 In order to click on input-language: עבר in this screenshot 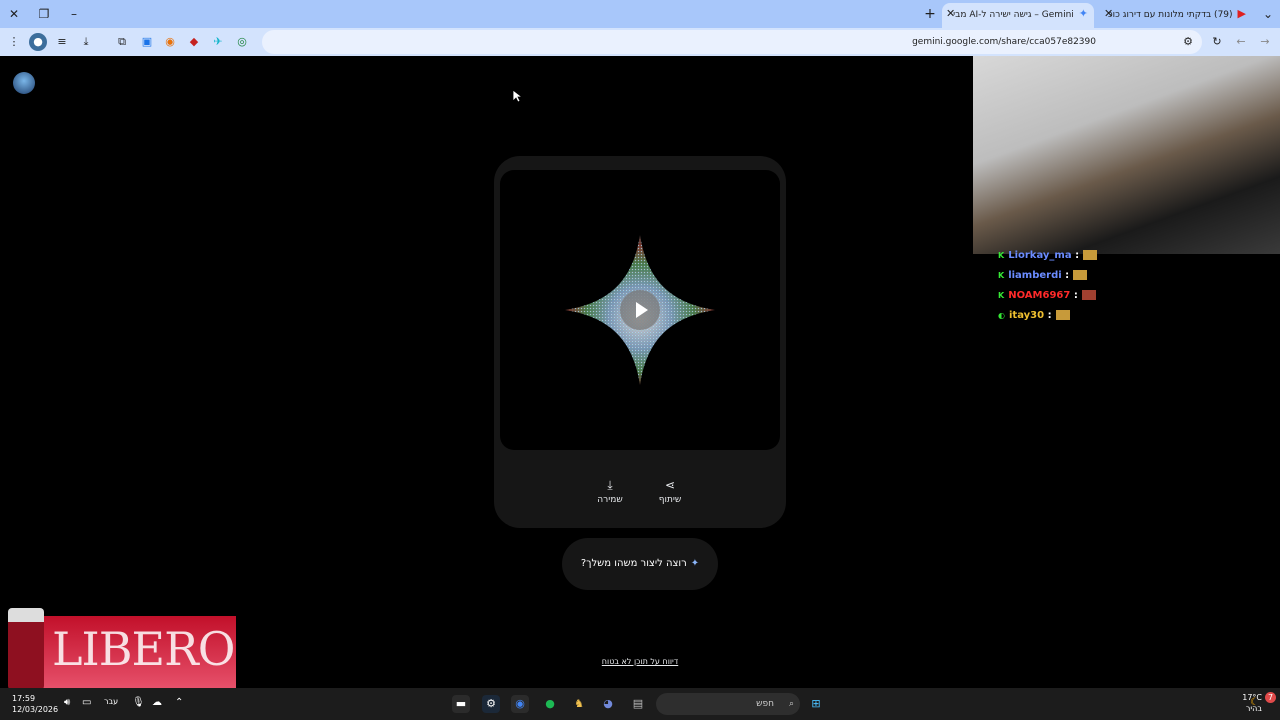, I will do `click(111, 701)`.